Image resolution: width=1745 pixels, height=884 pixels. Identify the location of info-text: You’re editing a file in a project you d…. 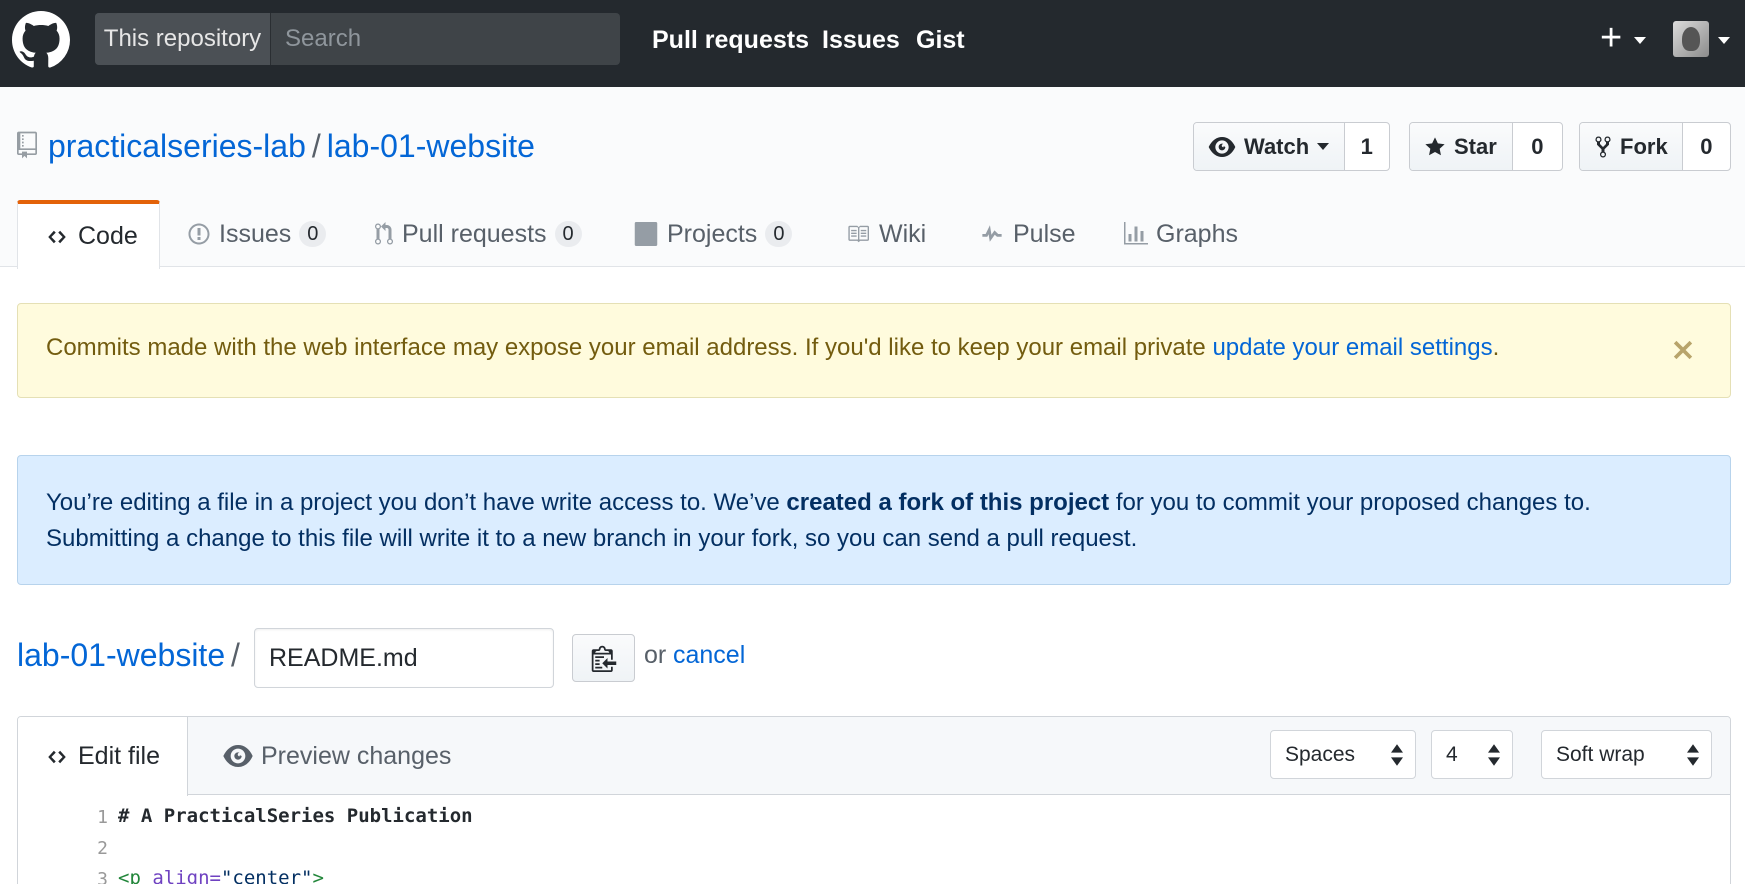
(416, 502).